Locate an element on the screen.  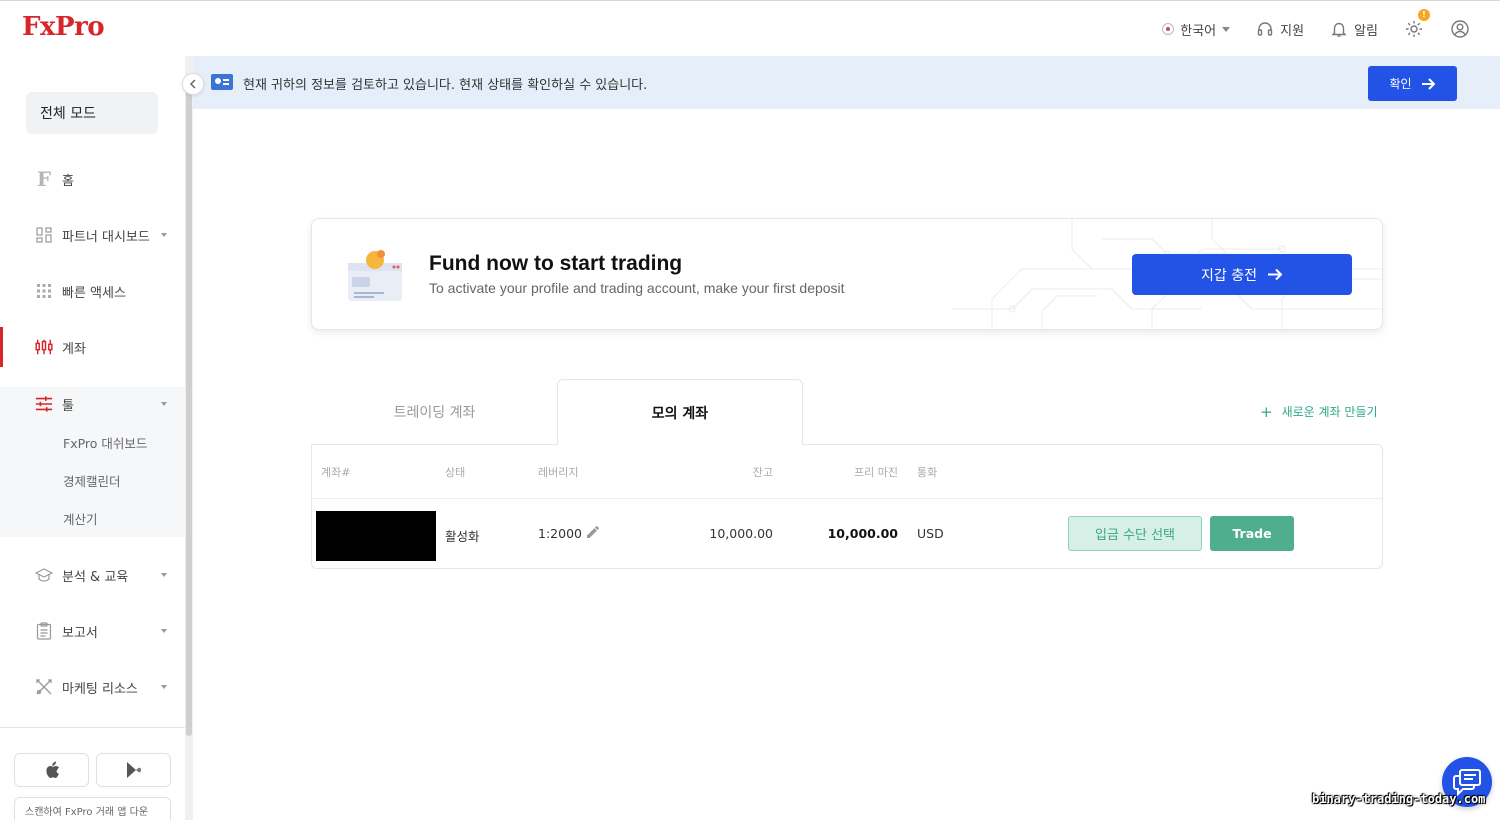
sliders-icon is located at coordinates (44, 404).